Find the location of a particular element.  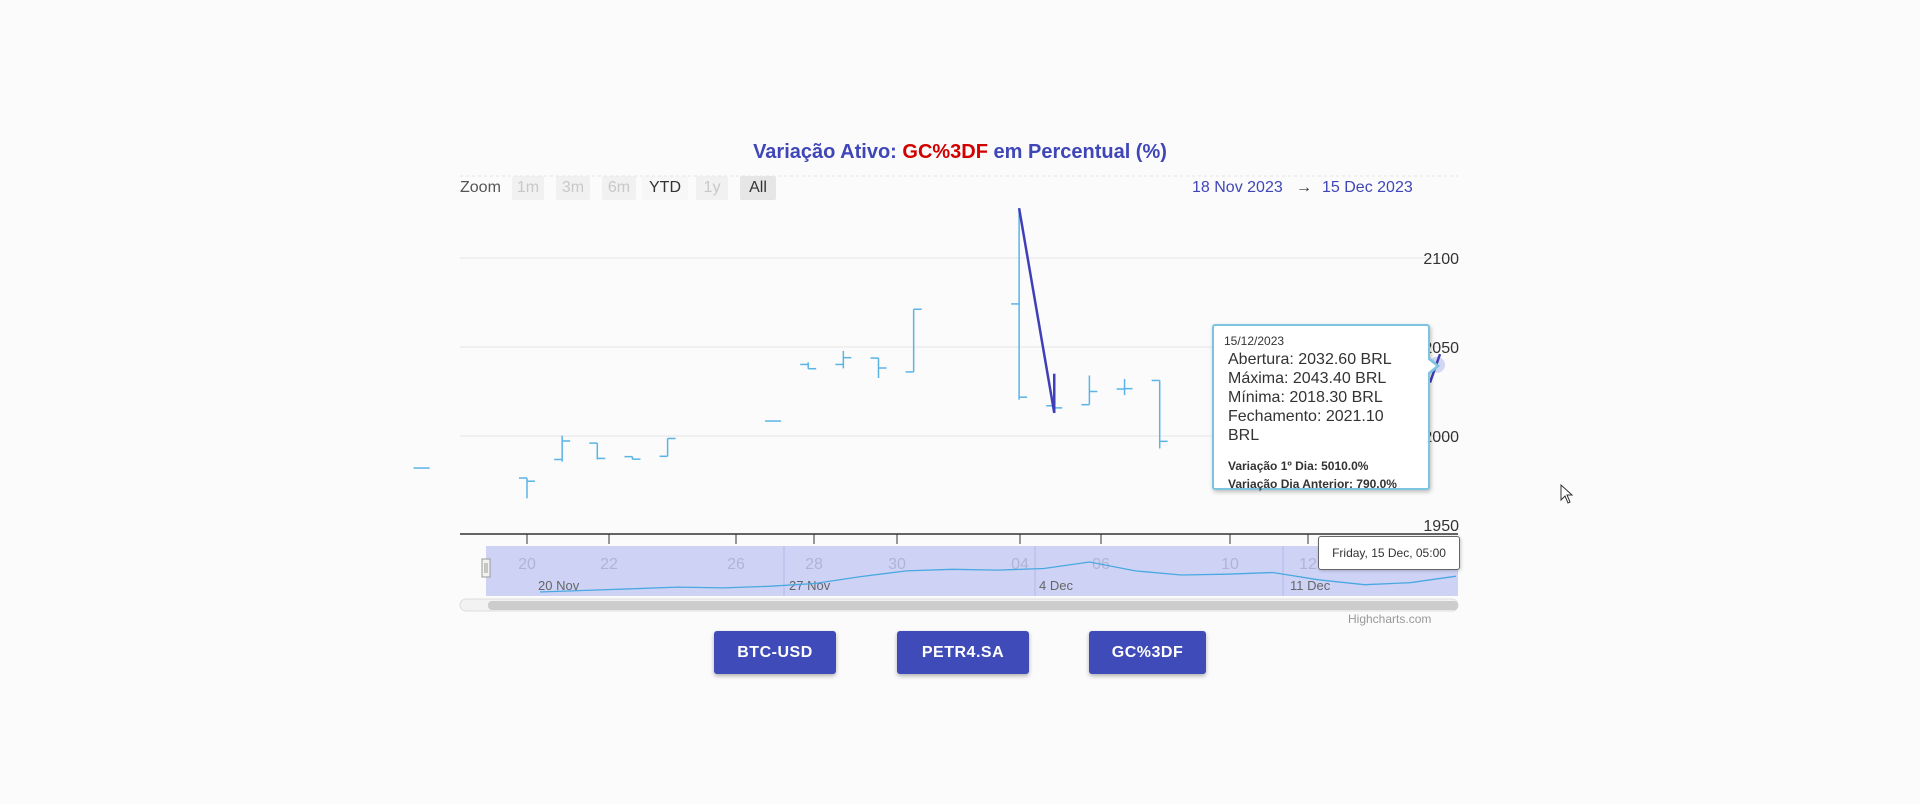

credits-link: Highcharts.com is located at coordinates (1389, 619).